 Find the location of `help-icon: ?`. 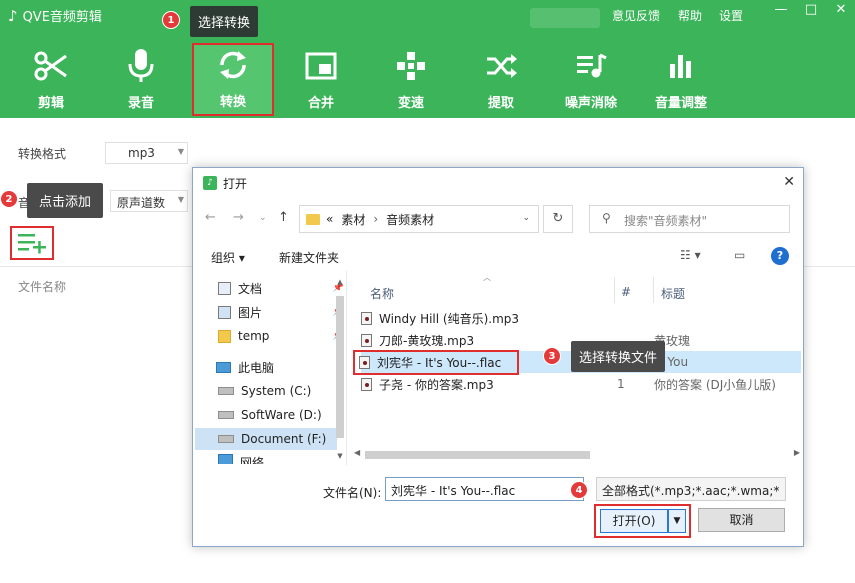

help-icon: ? is located at coordinates (780, 256).